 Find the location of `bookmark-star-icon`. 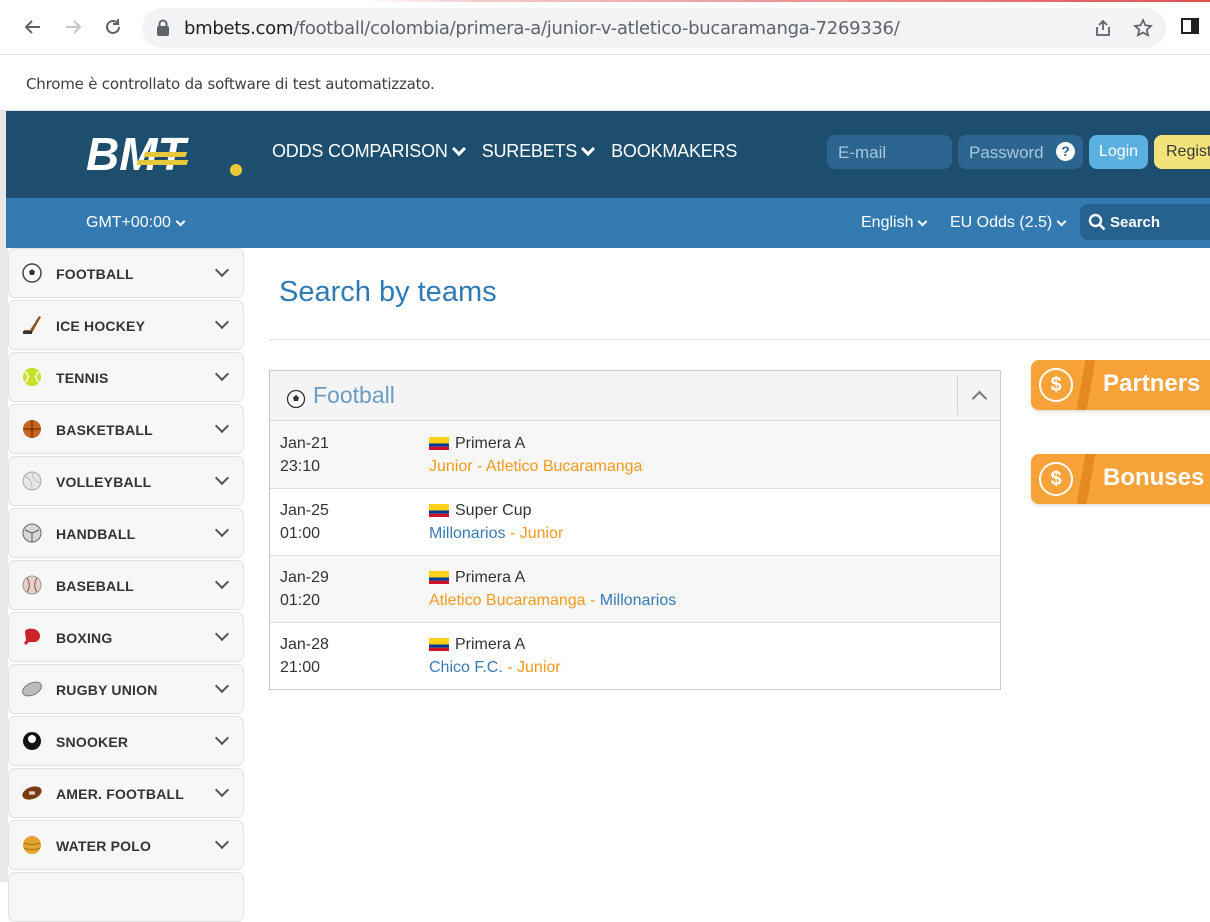

bookmark-star-icon is located at coordinates (1143, 28).